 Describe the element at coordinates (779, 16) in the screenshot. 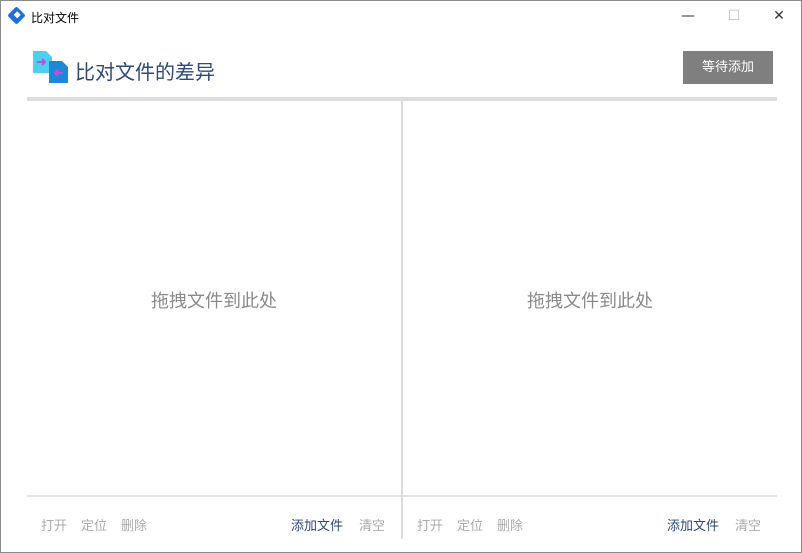

I see `close-button: ✕` at that location.